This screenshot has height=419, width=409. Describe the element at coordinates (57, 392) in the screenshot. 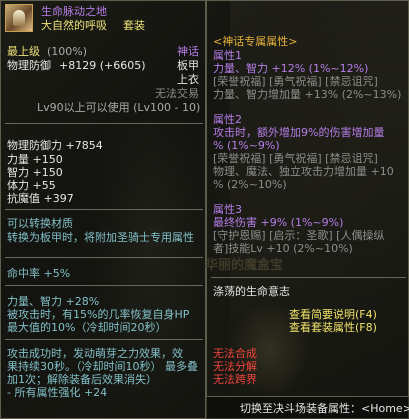

I see `proc-line-4: - 所有属性强化 +24` at that location.